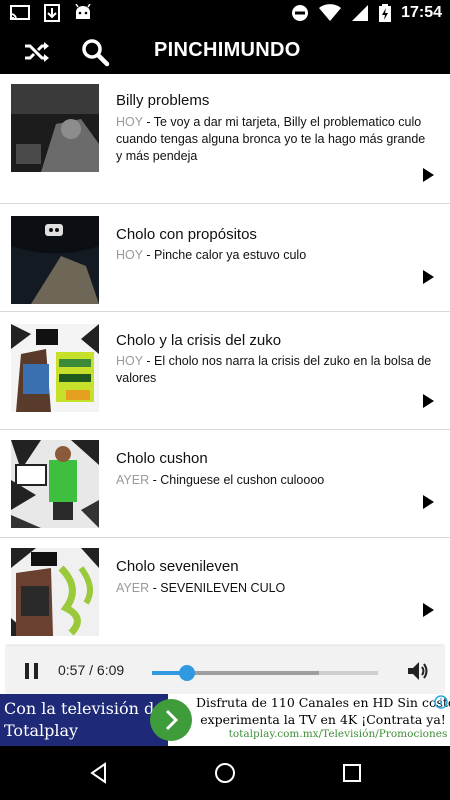 Image resolution: width=450 pixels, height=800 pixels. I want to click on recents-icon, so click(352, 773).